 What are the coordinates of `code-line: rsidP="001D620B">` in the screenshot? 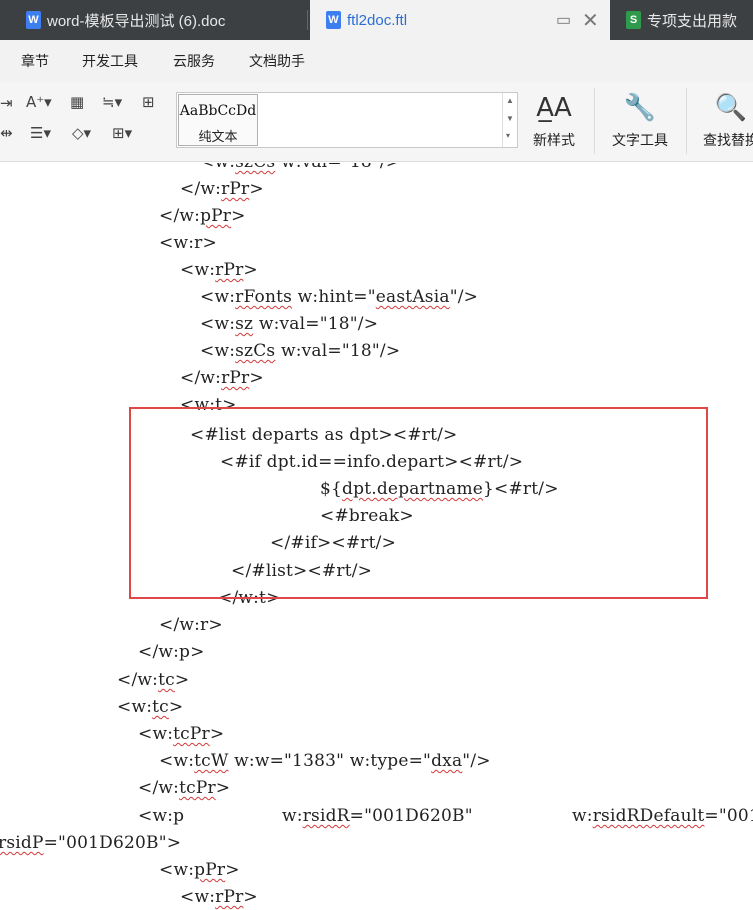 It's located at (91, 843).